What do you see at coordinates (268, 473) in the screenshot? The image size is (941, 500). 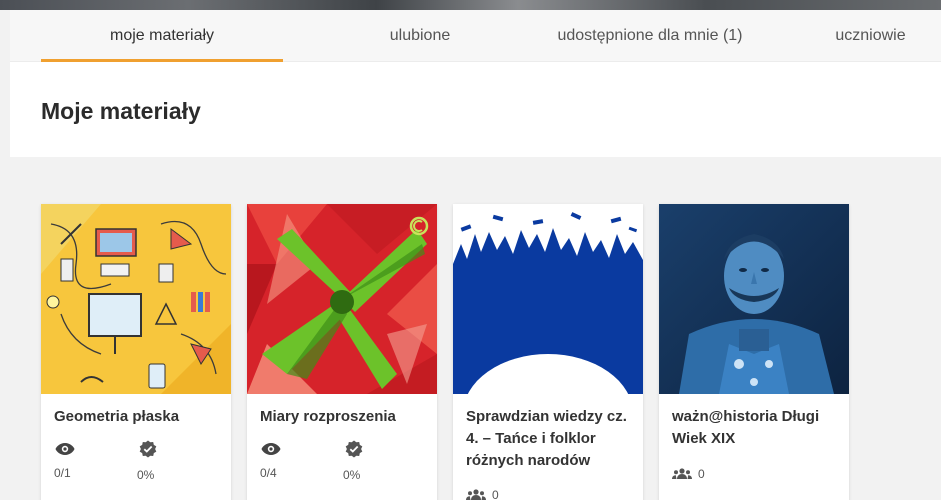 I see `views-count: 0/4` at bounding box center [268, 473].